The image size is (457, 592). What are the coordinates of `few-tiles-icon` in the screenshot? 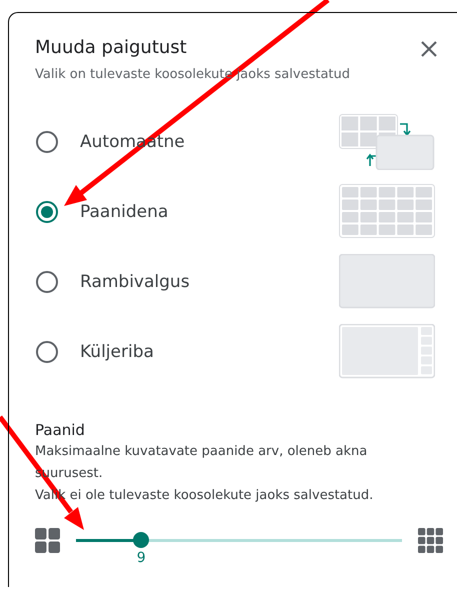 It's located at (47, 540).